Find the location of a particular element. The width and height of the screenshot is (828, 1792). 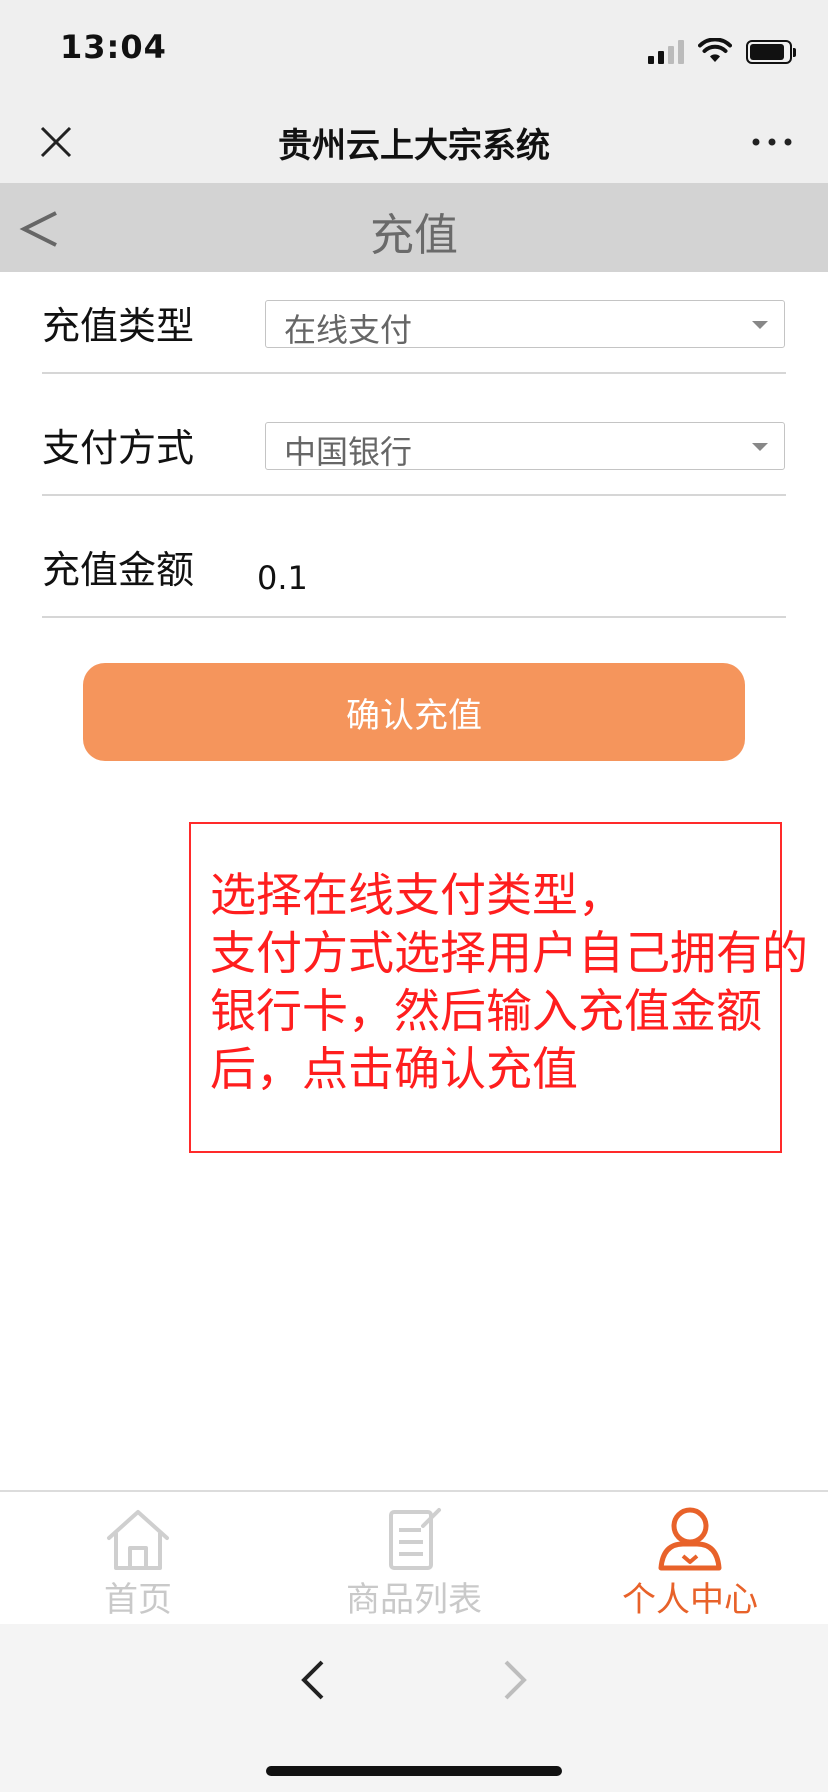

battery-level is located at coordinates (767, 52).